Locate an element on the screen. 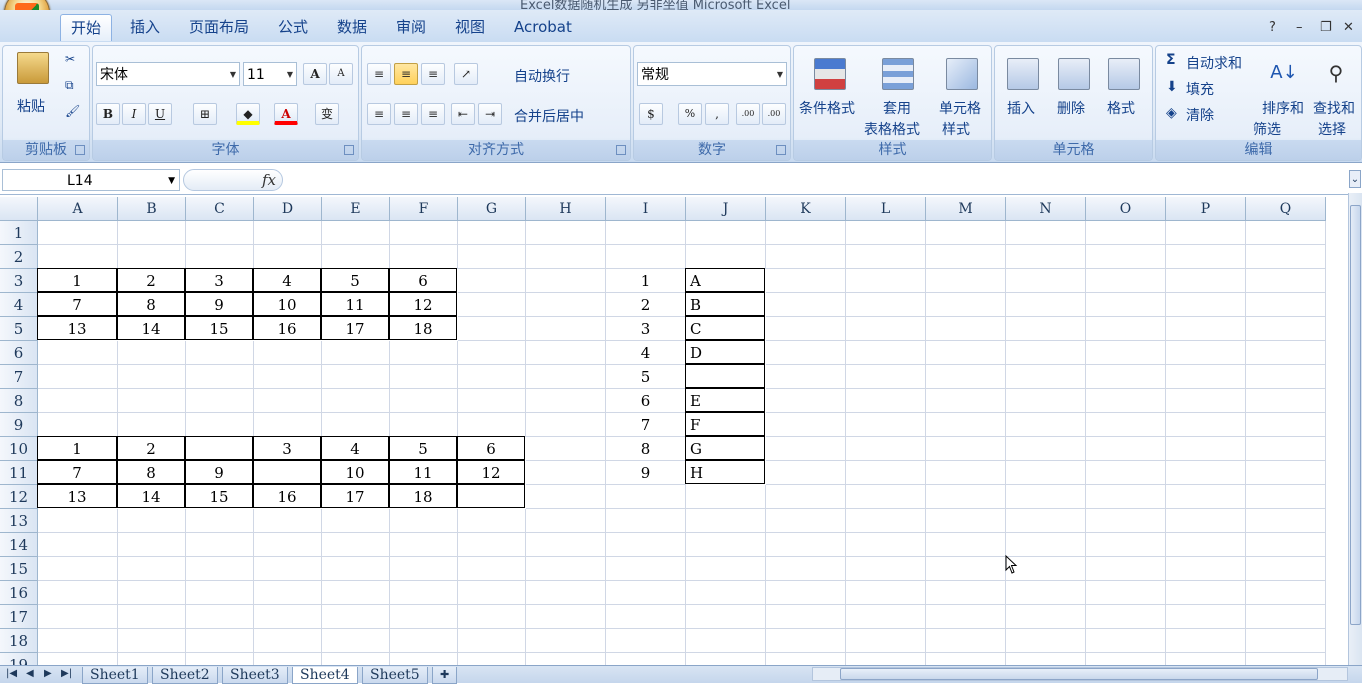 The image size is (1362, 684). row-header: 18 is located at coordinates (19, 641).